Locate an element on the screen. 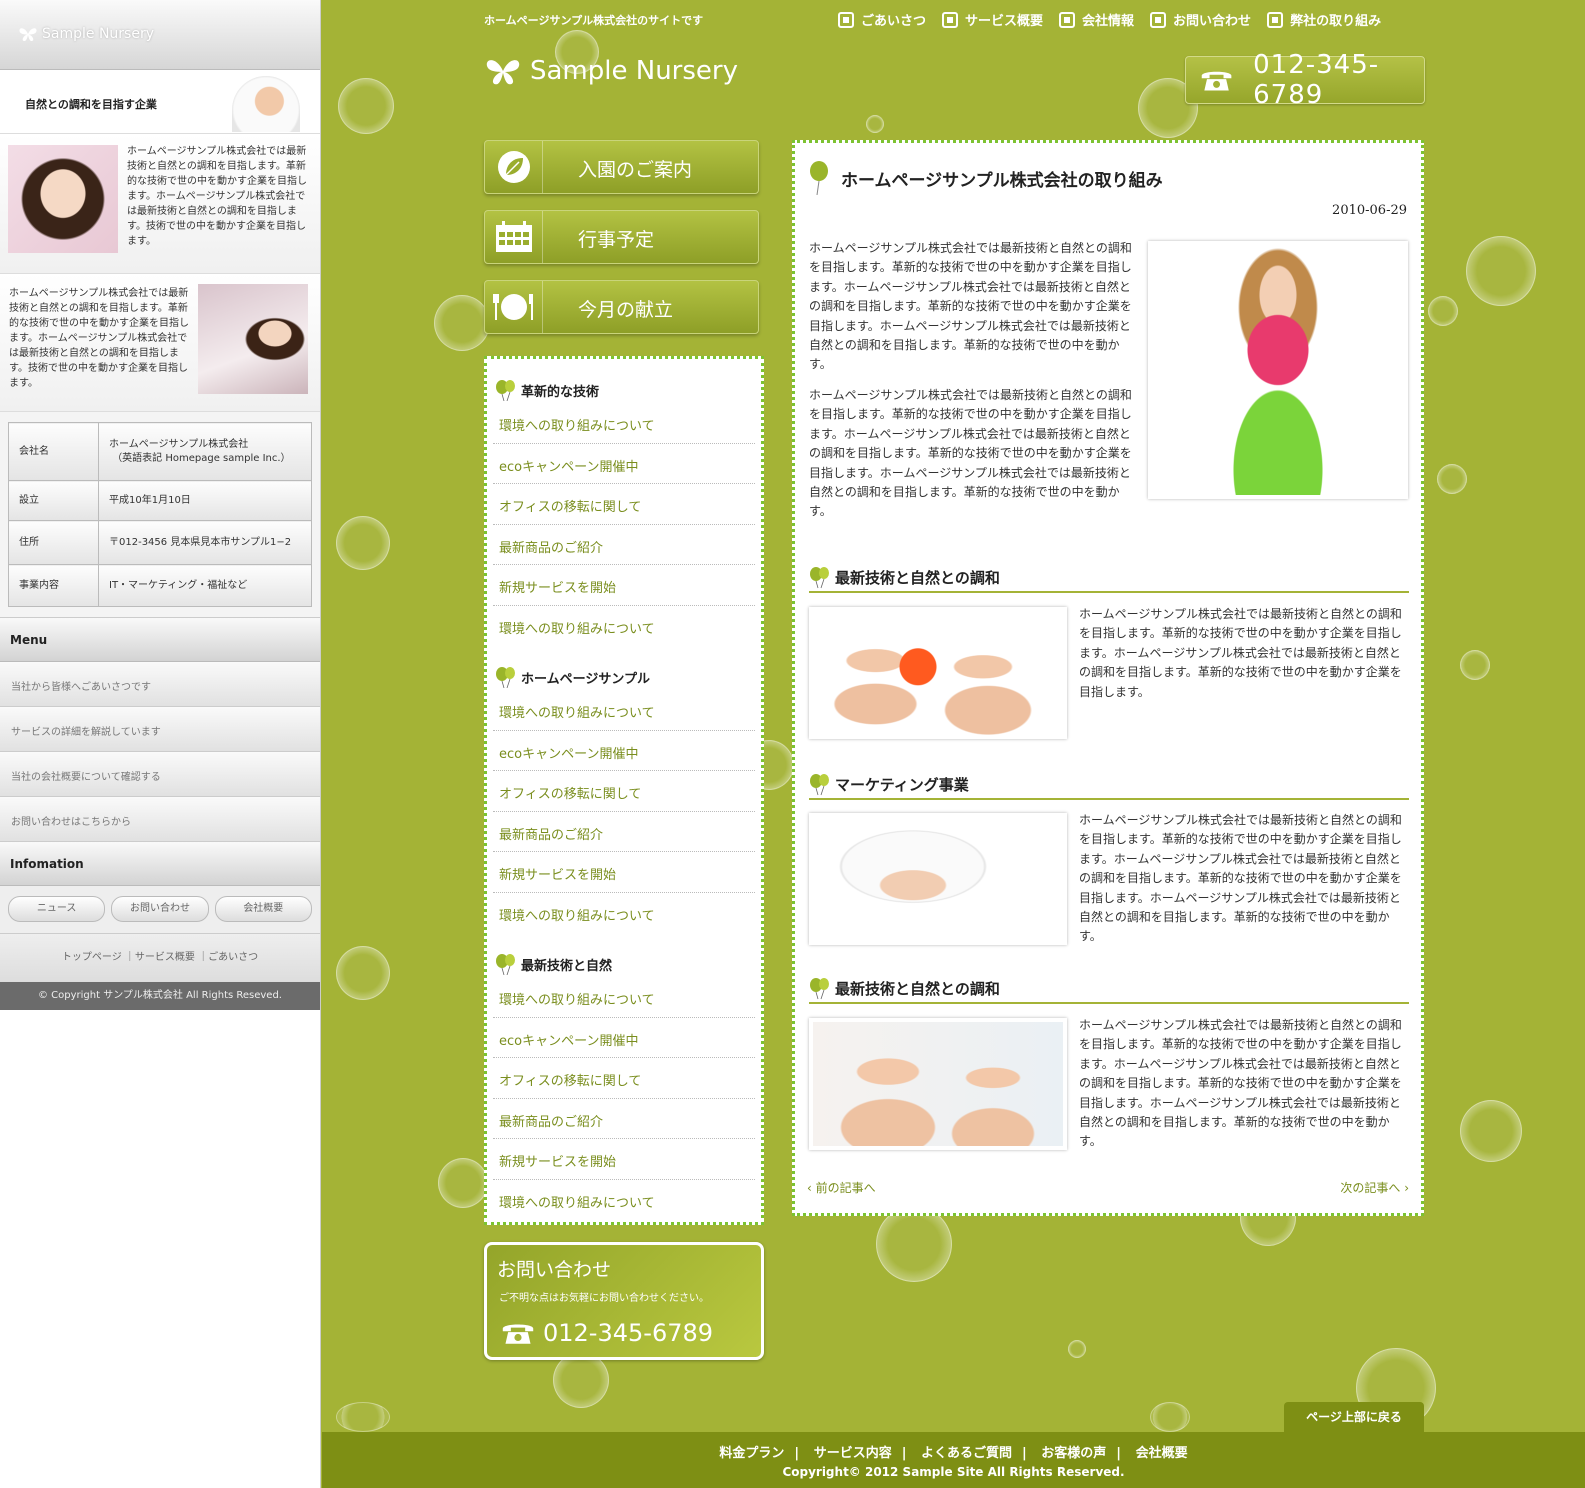  article-title: ホームページサンプル株式会社の取り組み is located at coordinates (986, 178).